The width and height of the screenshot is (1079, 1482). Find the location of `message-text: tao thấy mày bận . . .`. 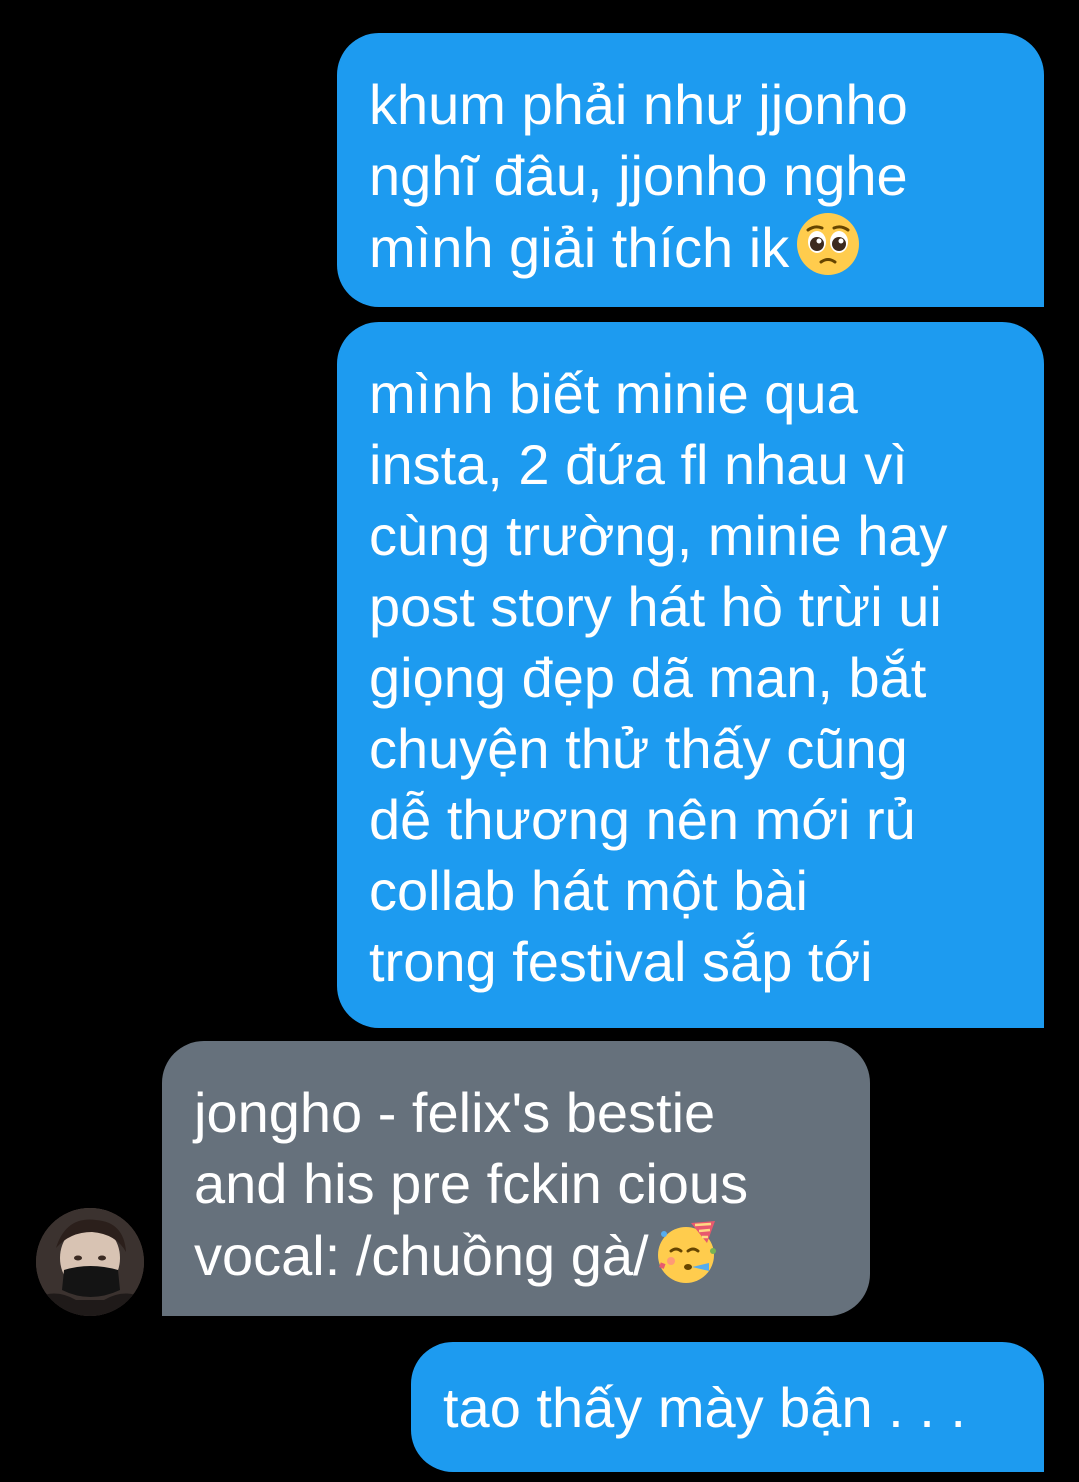

message-text: tao thấy mày bận . . . is located at coordinates (704, 1407).